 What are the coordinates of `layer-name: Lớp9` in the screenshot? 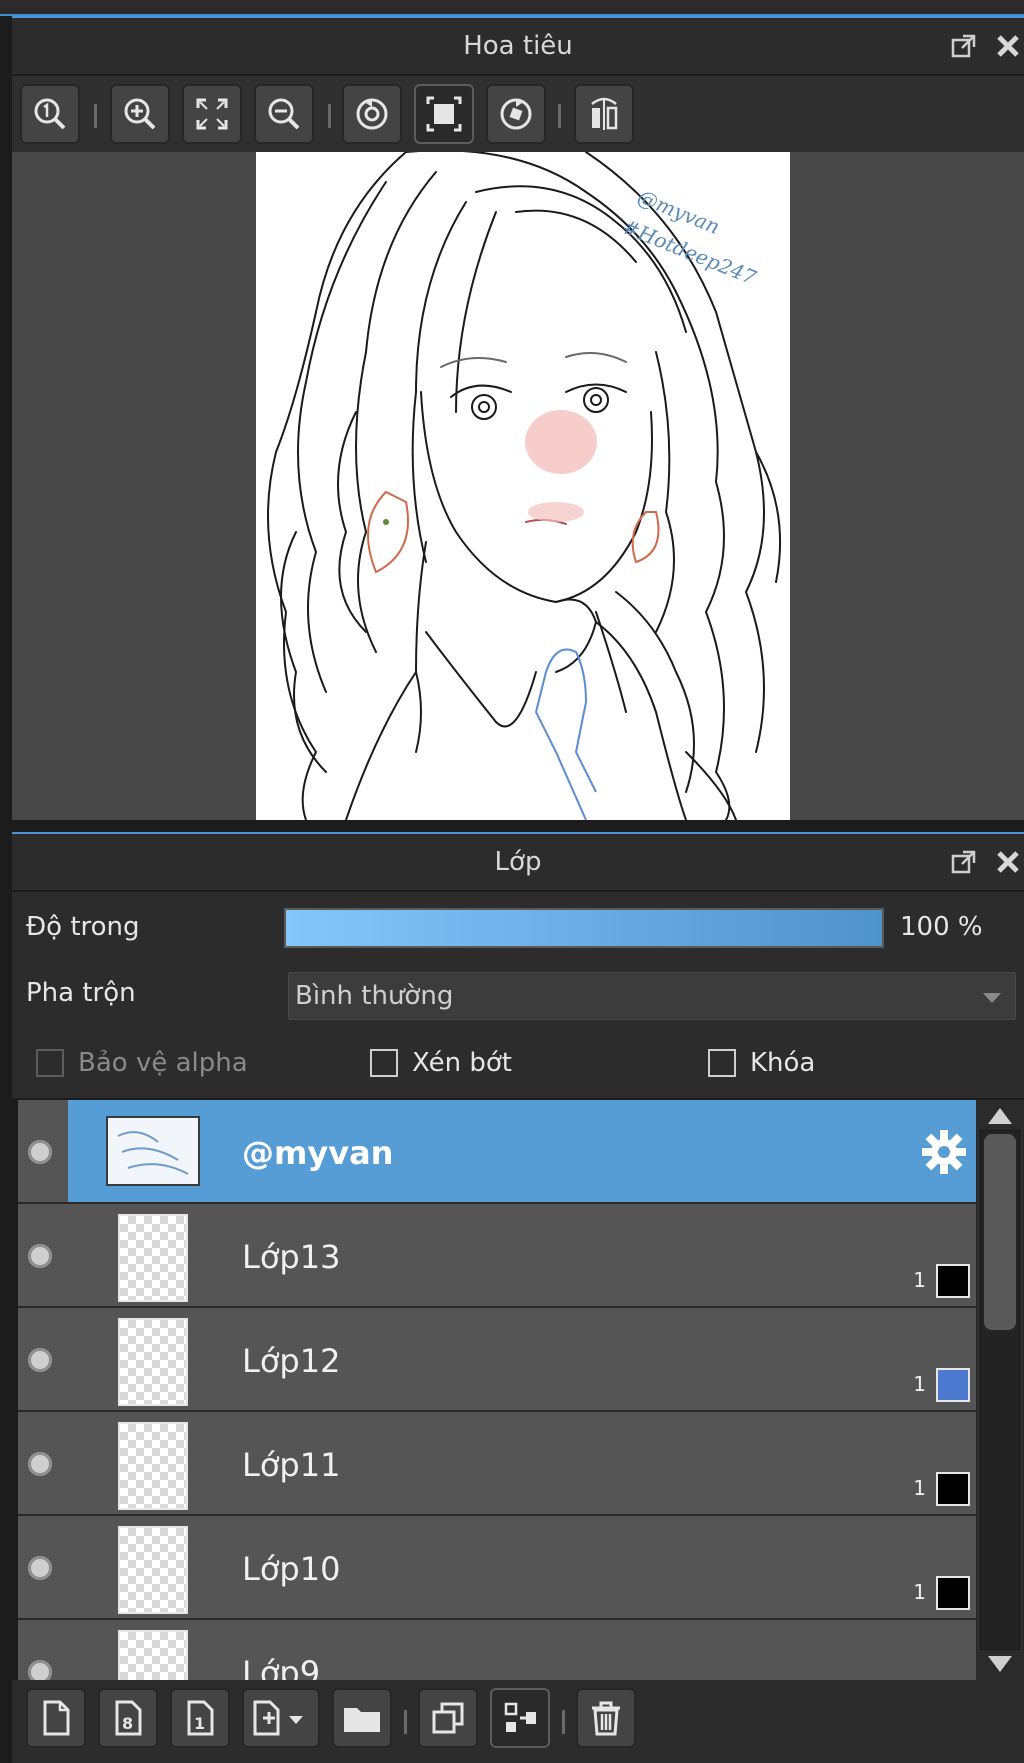 It's located at (281, 1667).